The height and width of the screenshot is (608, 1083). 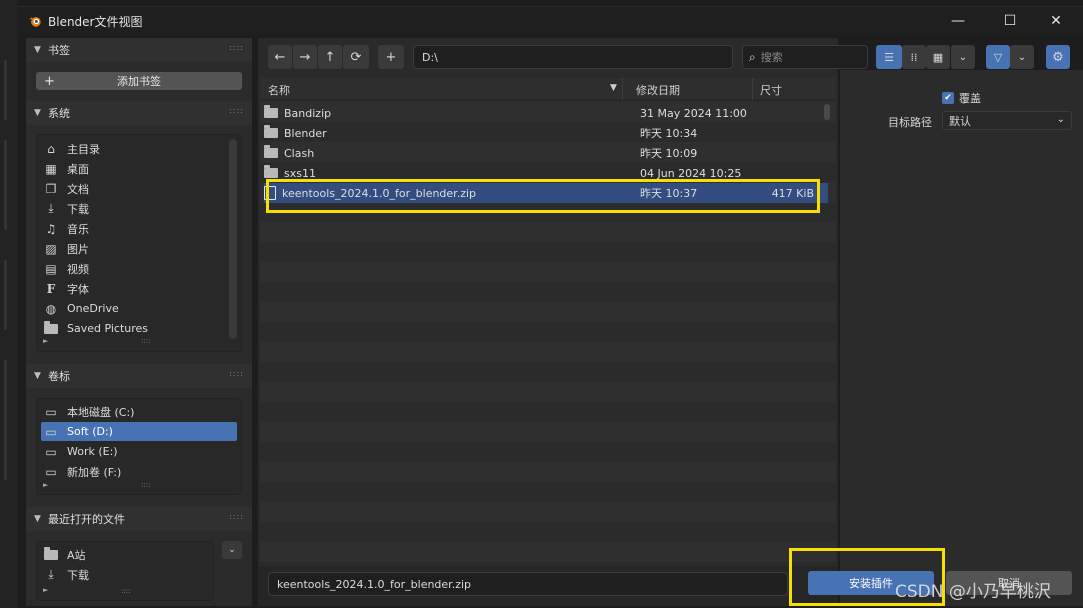 I want to click on back-button: ←, so click(x=280, y=57).